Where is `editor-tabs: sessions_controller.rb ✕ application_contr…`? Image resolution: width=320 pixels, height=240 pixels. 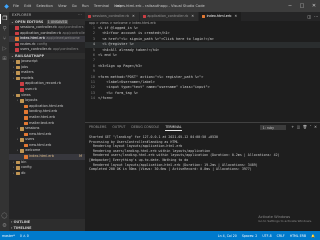 editor-tabs: sessions_controller.rb ✕ application_contr… is located at coordinates (202, 16).